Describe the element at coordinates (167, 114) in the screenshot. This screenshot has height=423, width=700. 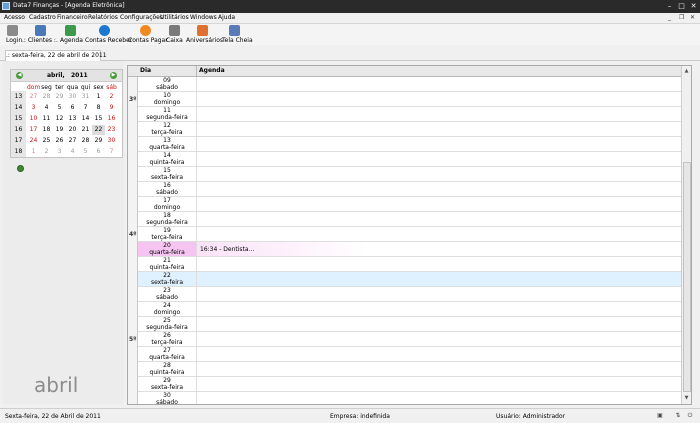
I see `day-cell: 11 segunda-feira` at that location.